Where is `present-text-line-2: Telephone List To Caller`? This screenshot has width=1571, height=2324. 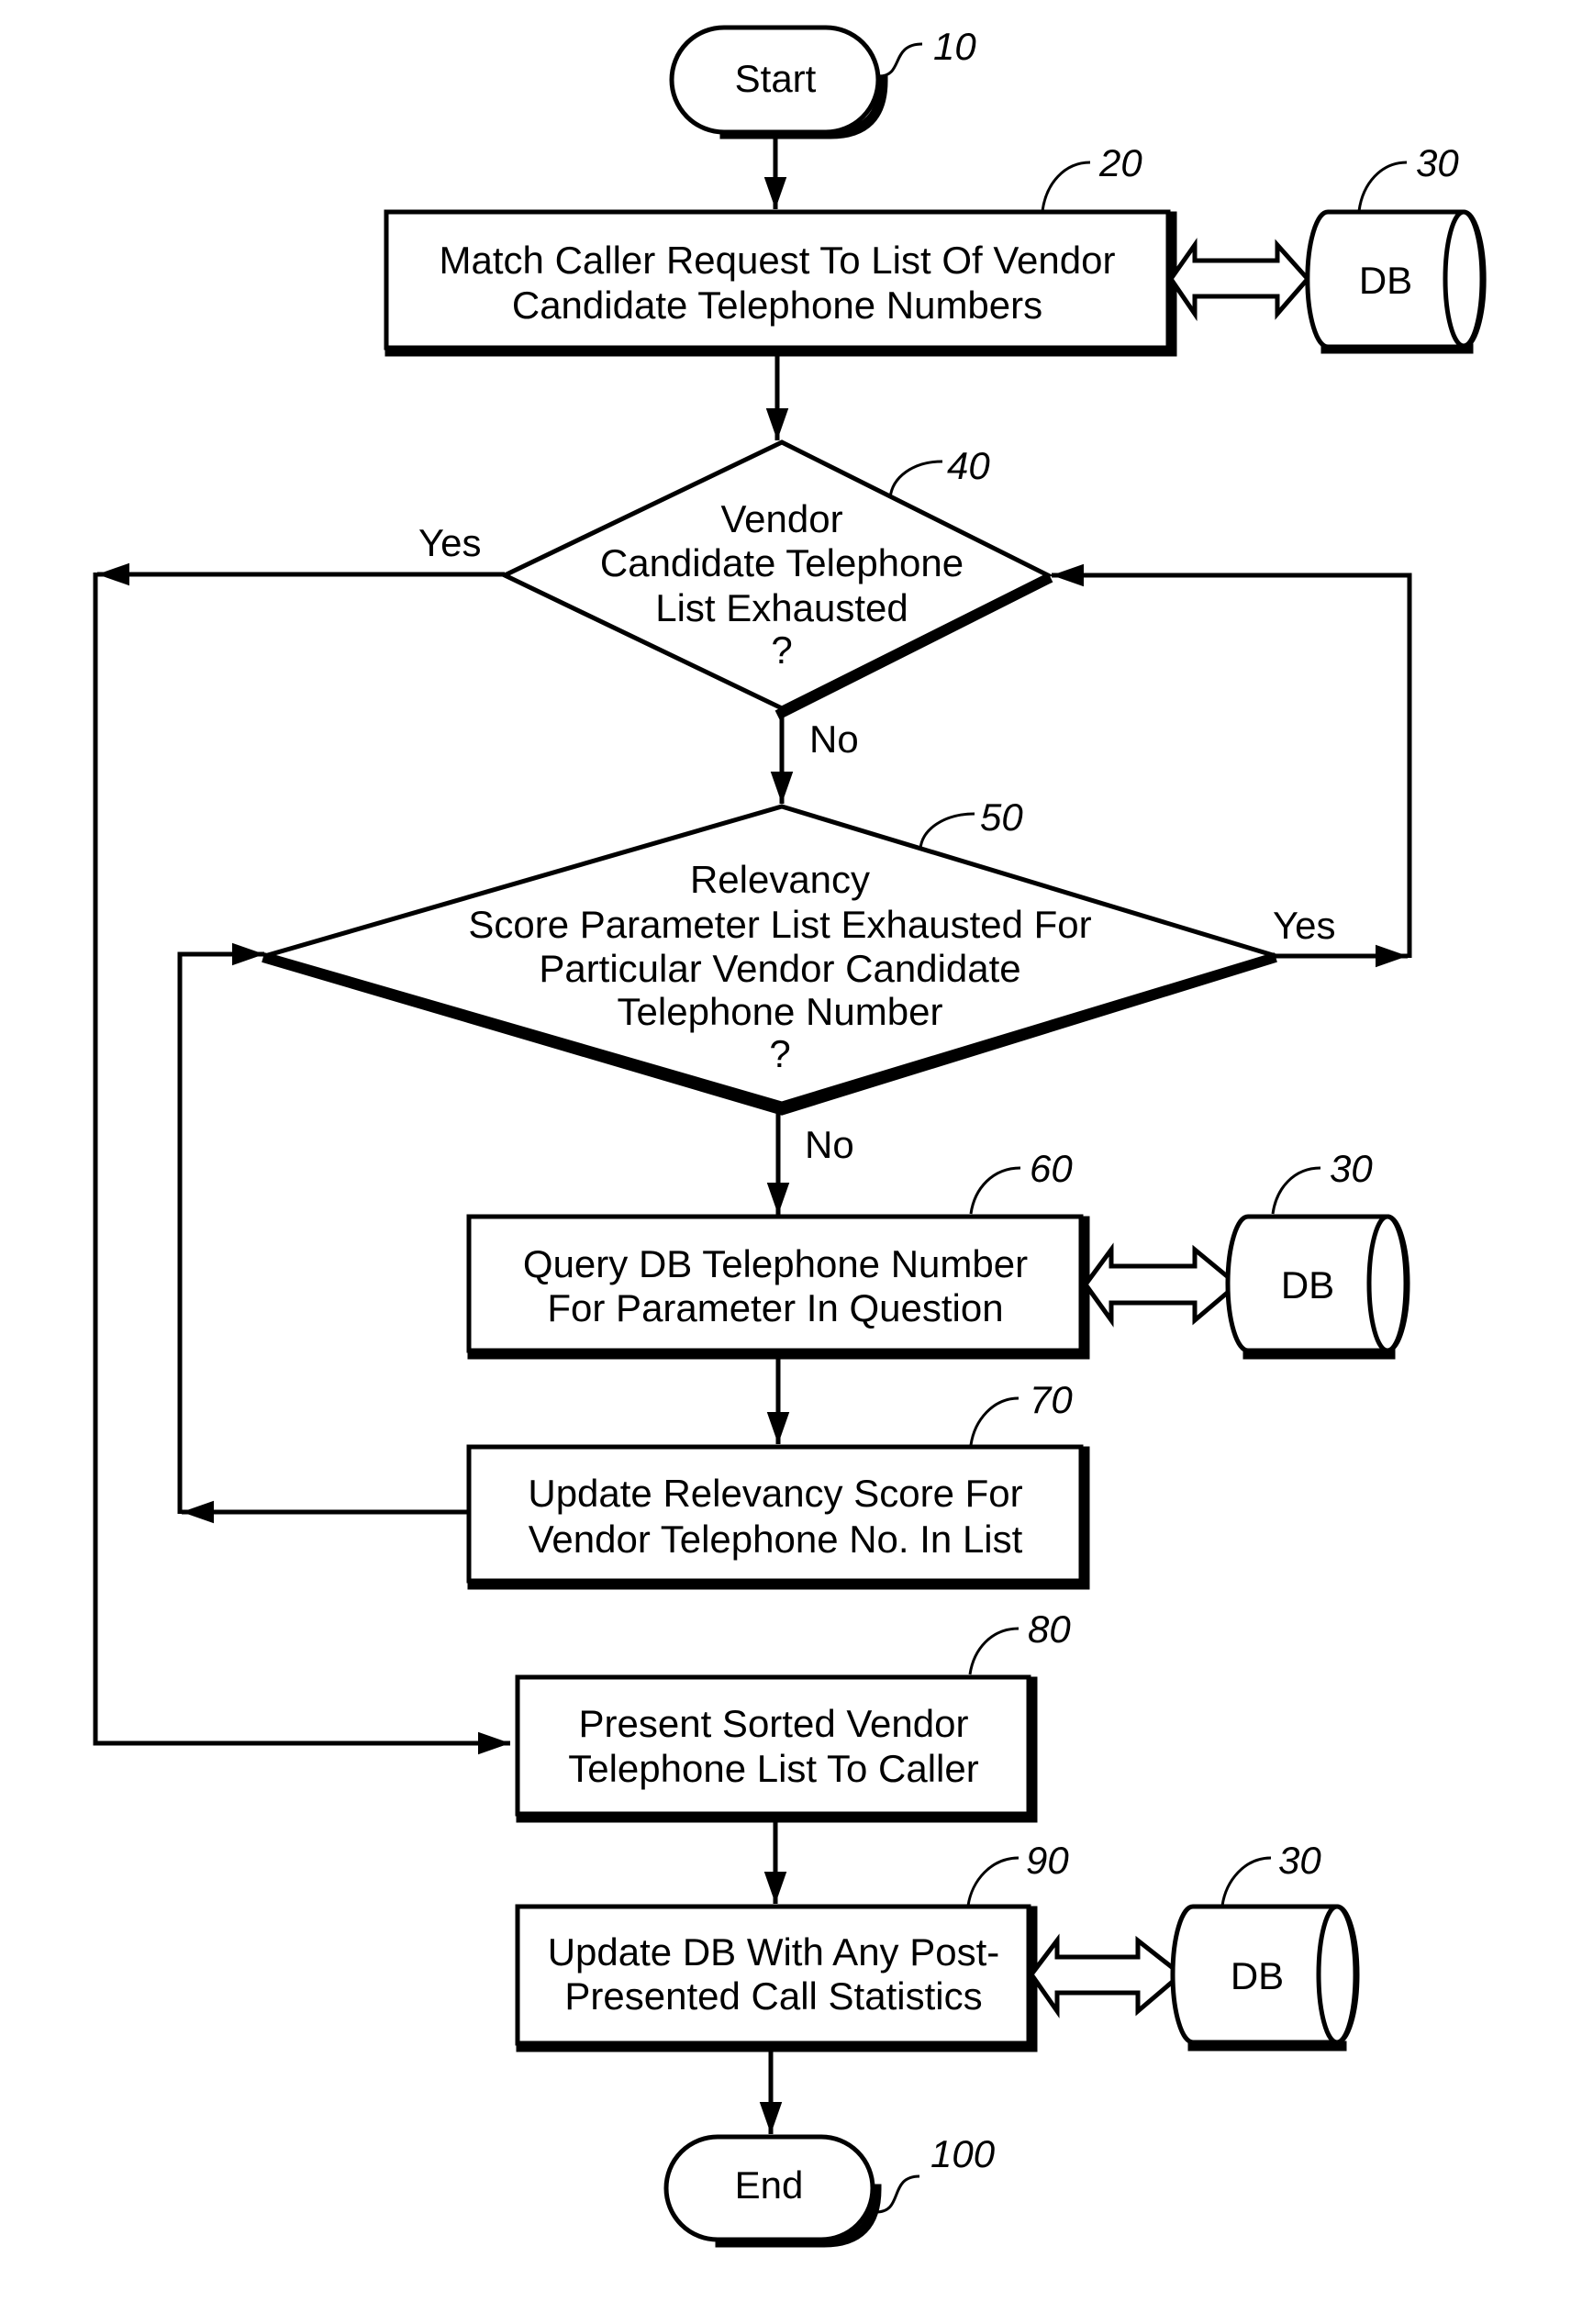
present-text-line-2: Telephone List To Caller is located at coordinates (774, 1769).